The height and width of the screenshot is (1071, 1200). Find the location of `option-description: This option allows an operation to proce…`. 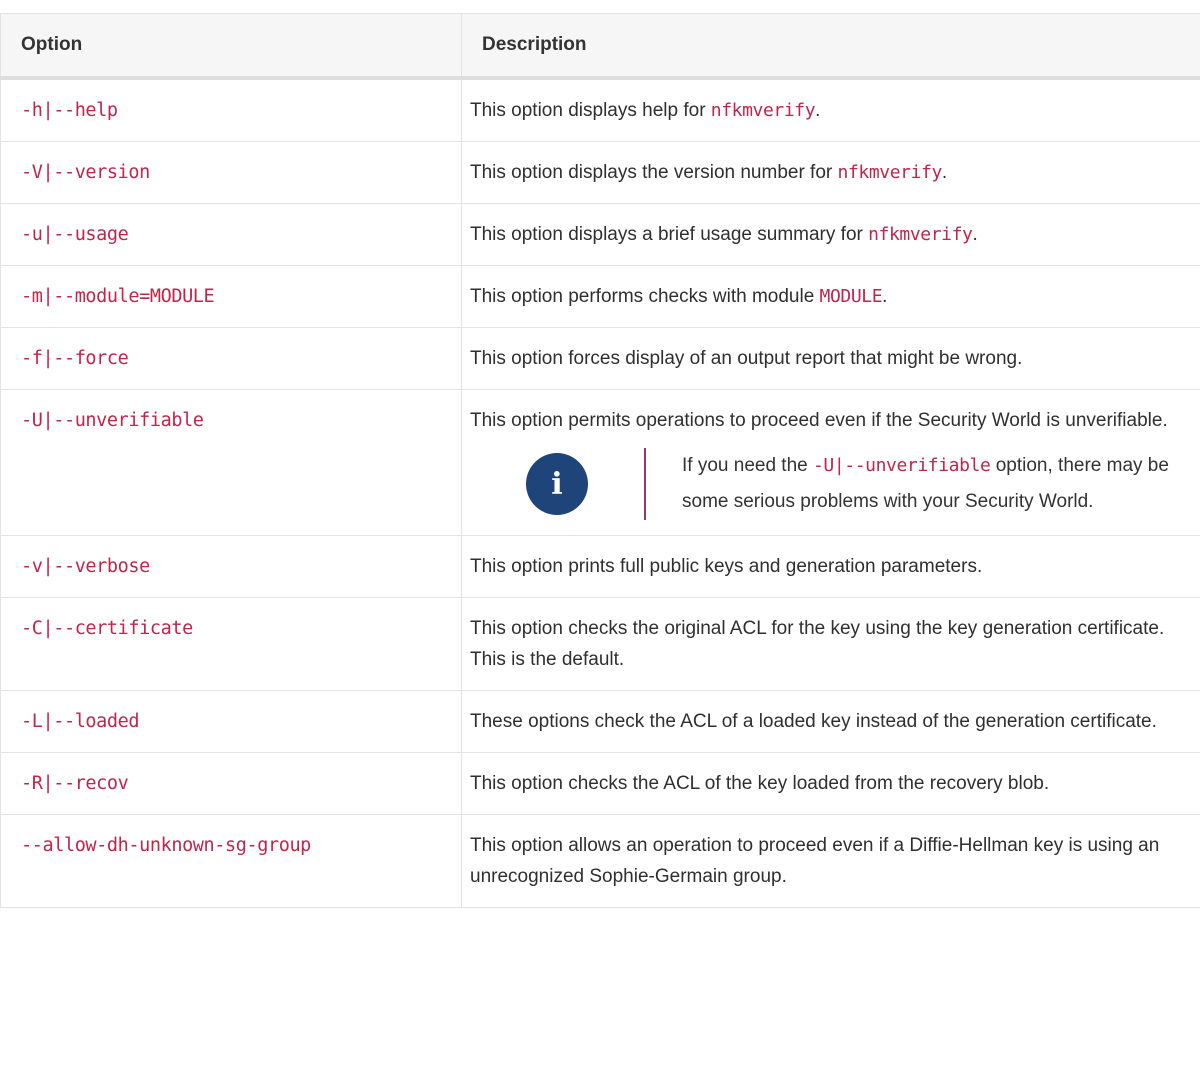

option-description: This option allows an operation to proce… is located at coordinates (815, 861).